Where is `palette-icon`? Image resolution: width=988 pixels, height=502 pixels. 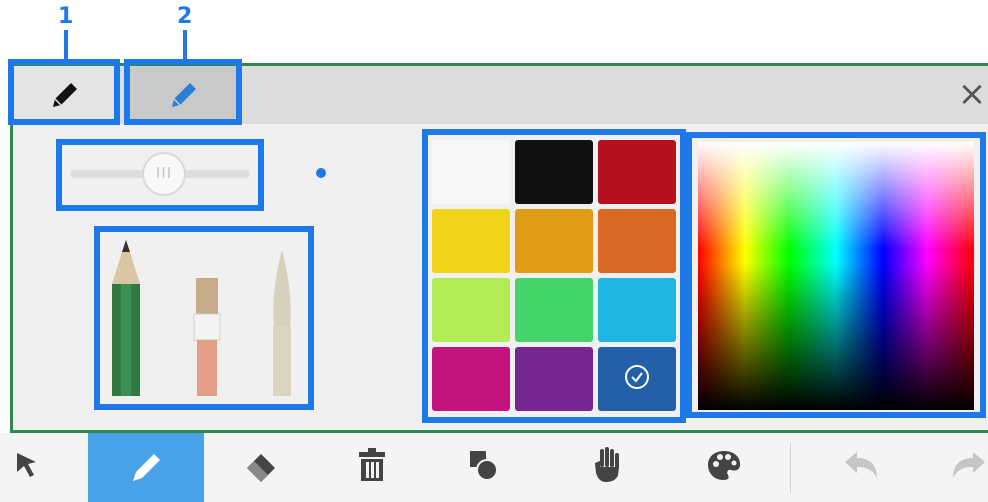 palette-icon is located at coordinates (724, 467).